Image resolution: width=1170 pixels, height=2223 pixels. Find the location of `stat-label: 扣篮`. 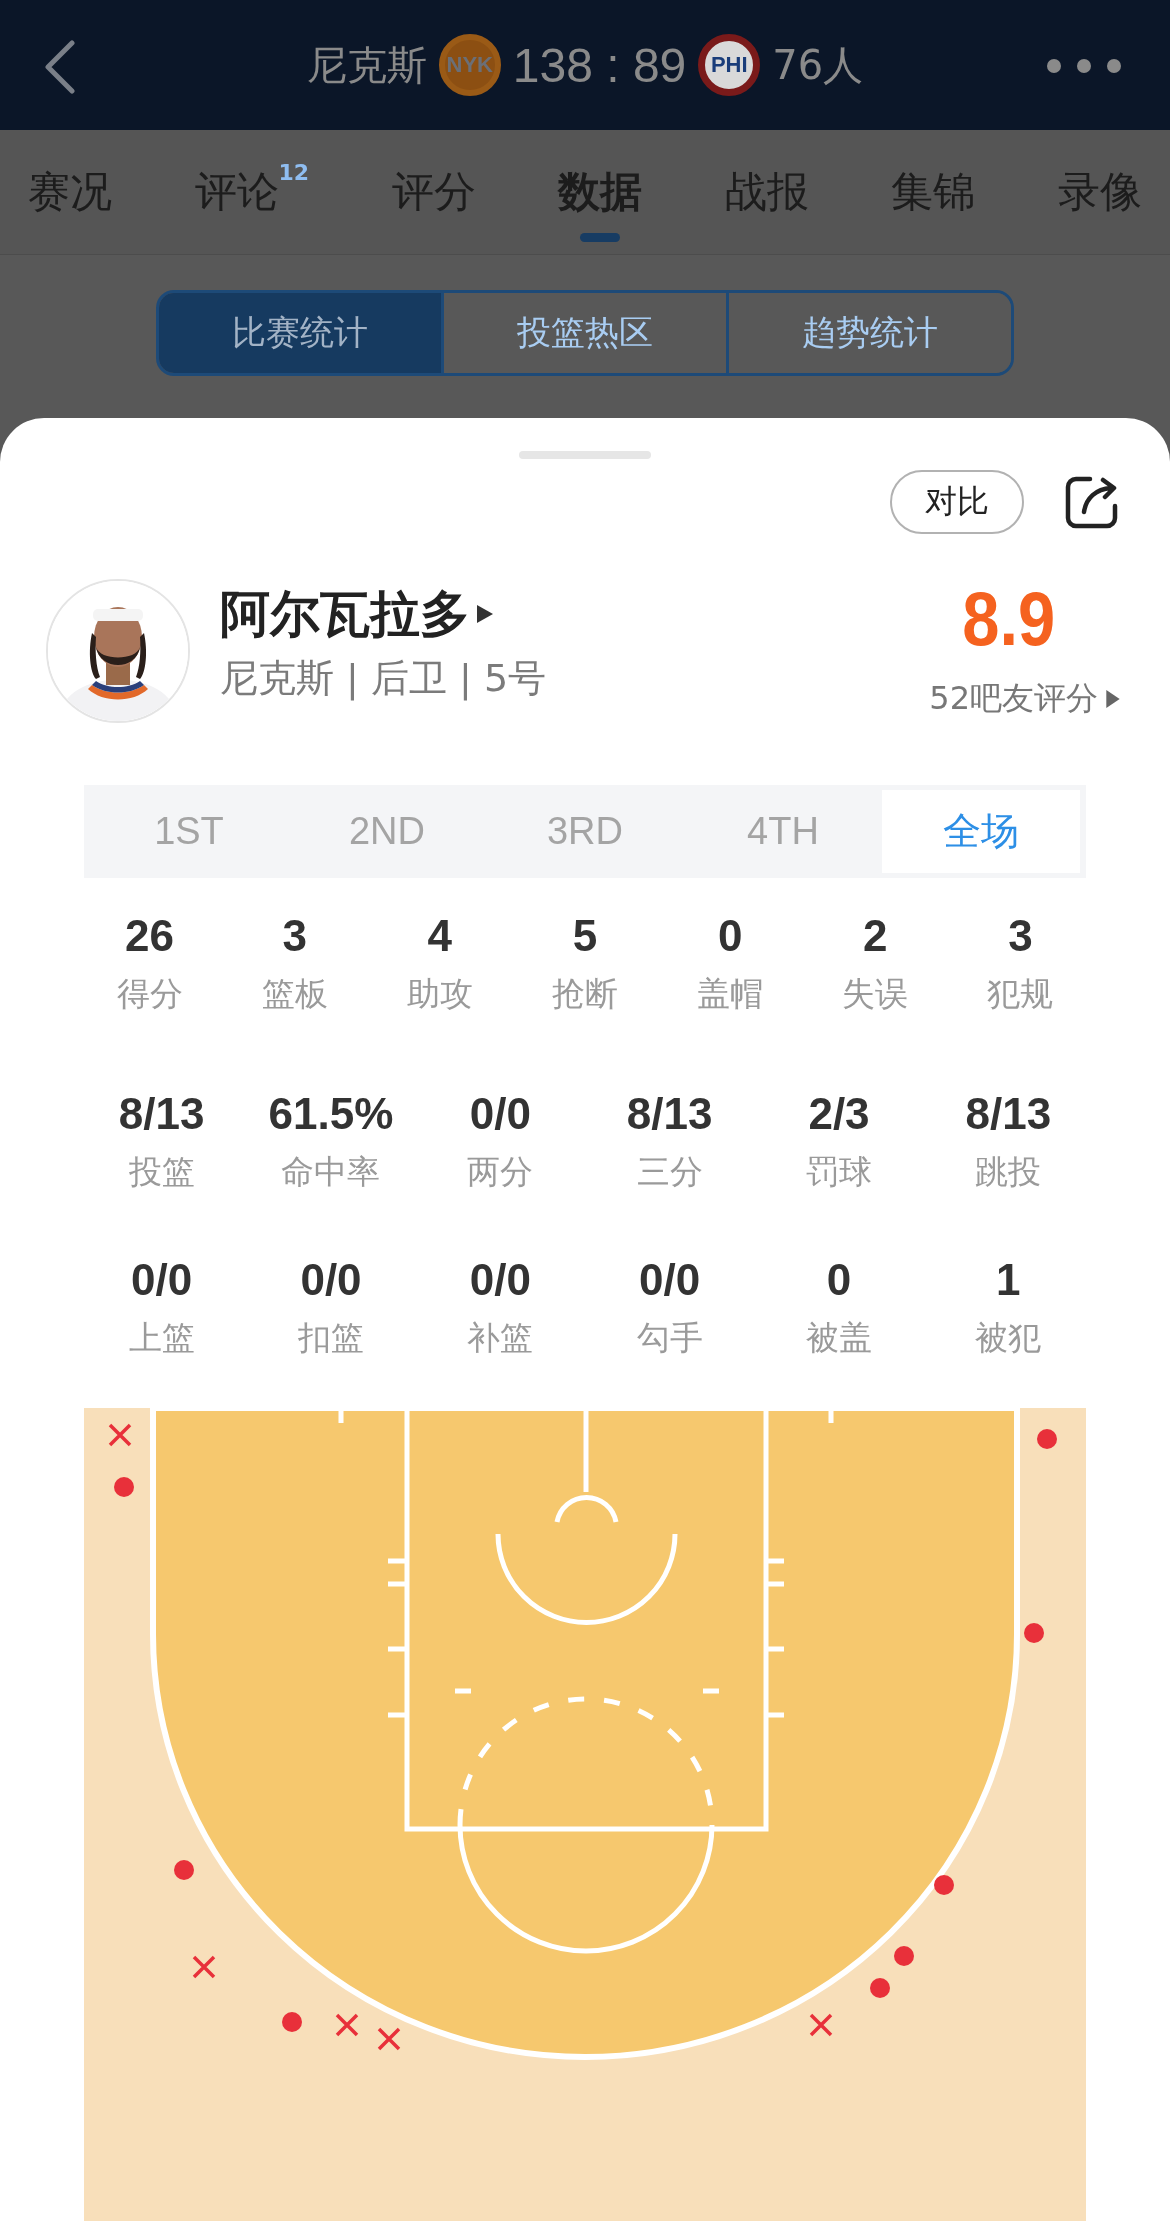

stat-label: 扣篮 is located at coordinates (331, 1338).